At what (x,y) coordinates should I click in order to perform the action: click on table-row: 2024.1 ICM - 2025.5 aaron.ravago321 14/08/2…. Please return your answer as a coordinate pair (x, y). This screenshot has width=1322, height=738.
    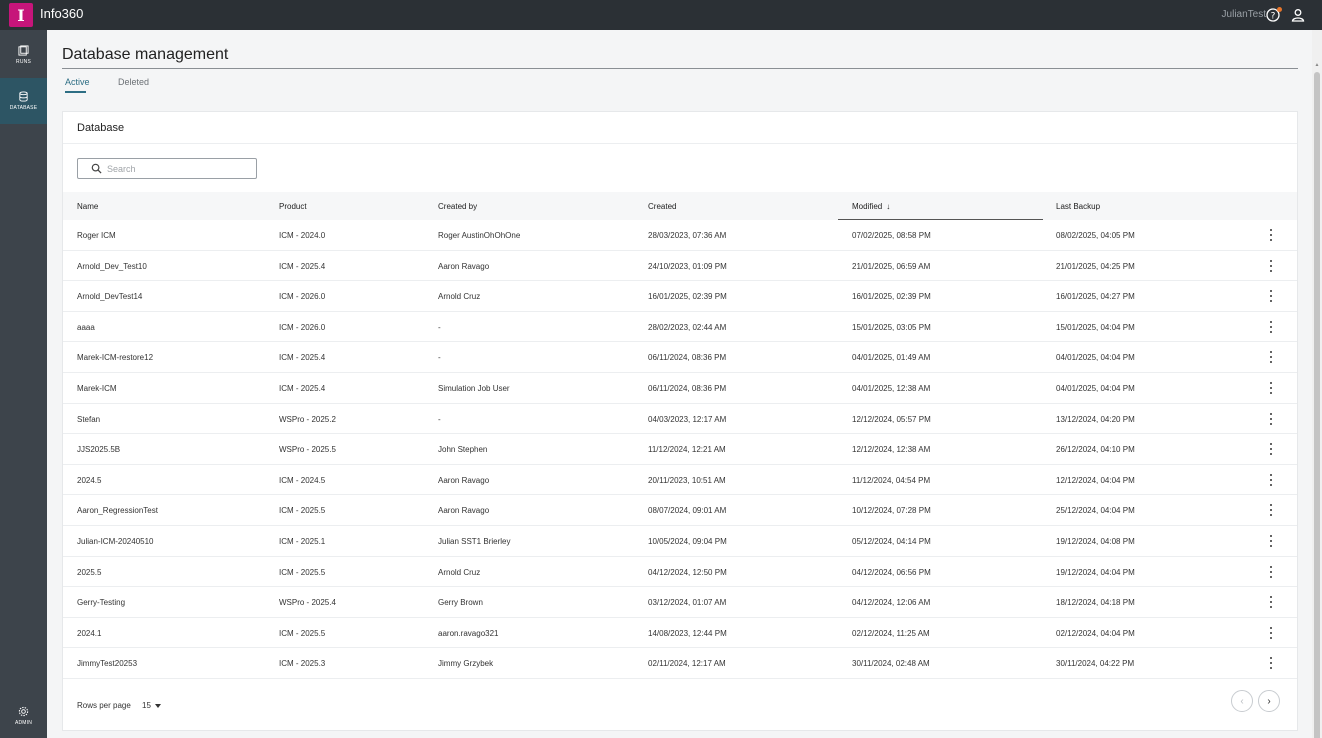
    Looking at the image, I should click on (680, 633).